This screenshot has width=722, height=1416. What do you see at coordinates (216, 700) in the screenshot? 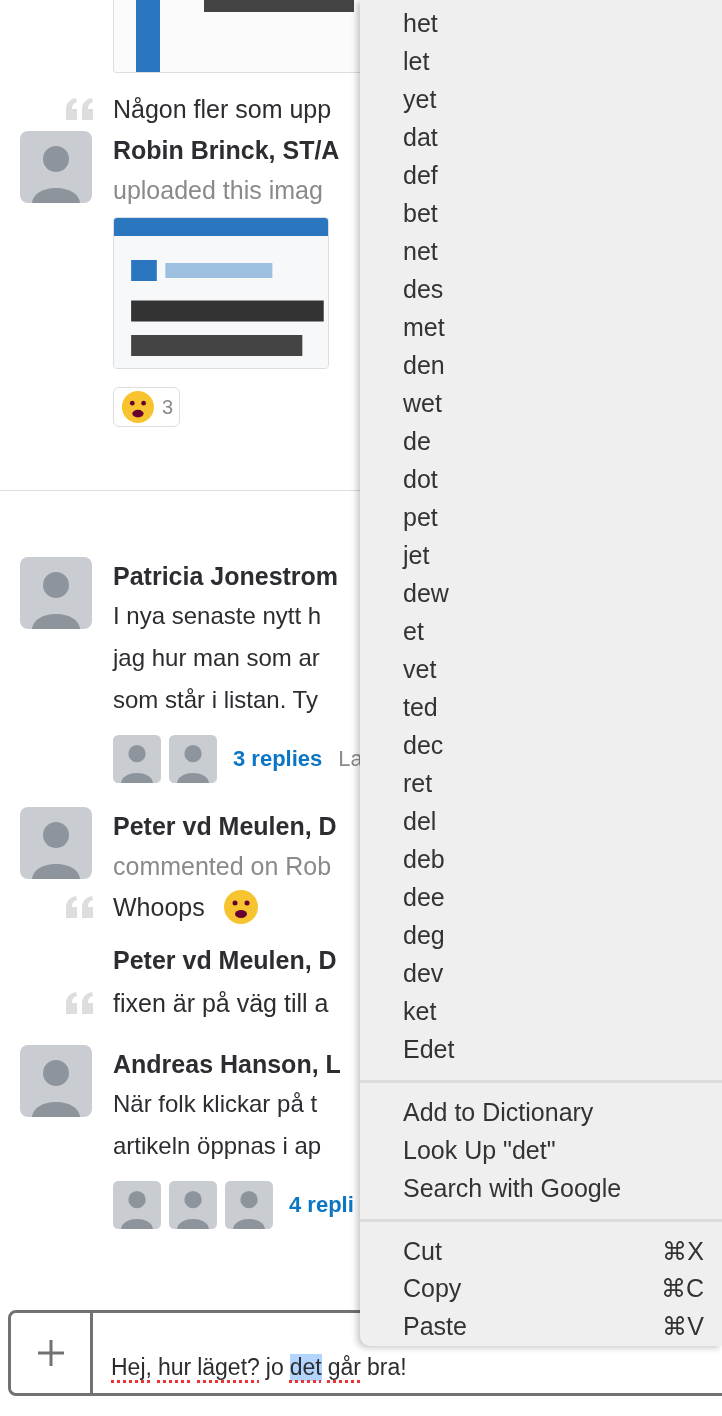
I see `message-text: som står i listan. Ty` at bounding box center [216, 700].